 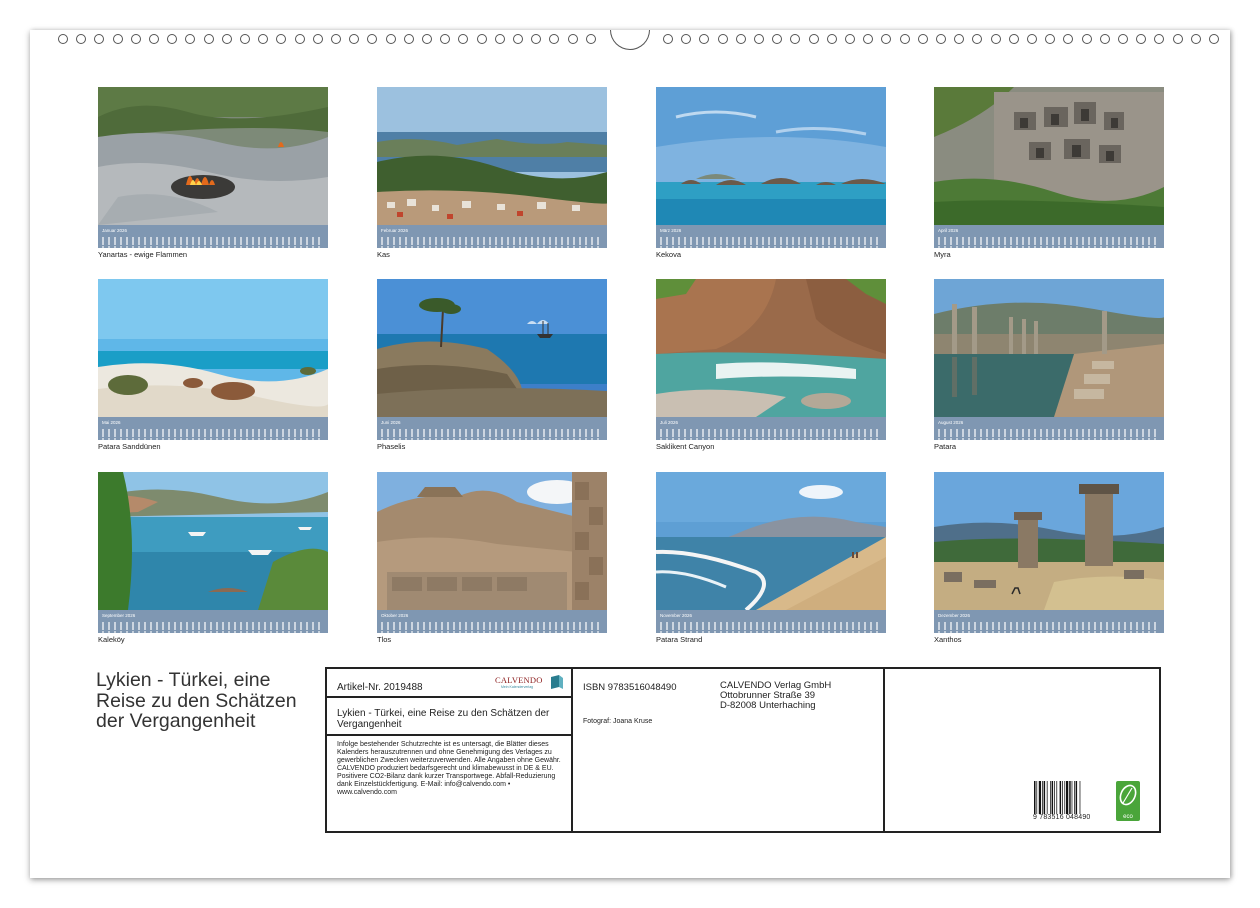 What do you see at coordinates (380, 687) in the screenshot?
I see `article-number: Artikel-Nr. 2019488` at bounding box center [380, 687].